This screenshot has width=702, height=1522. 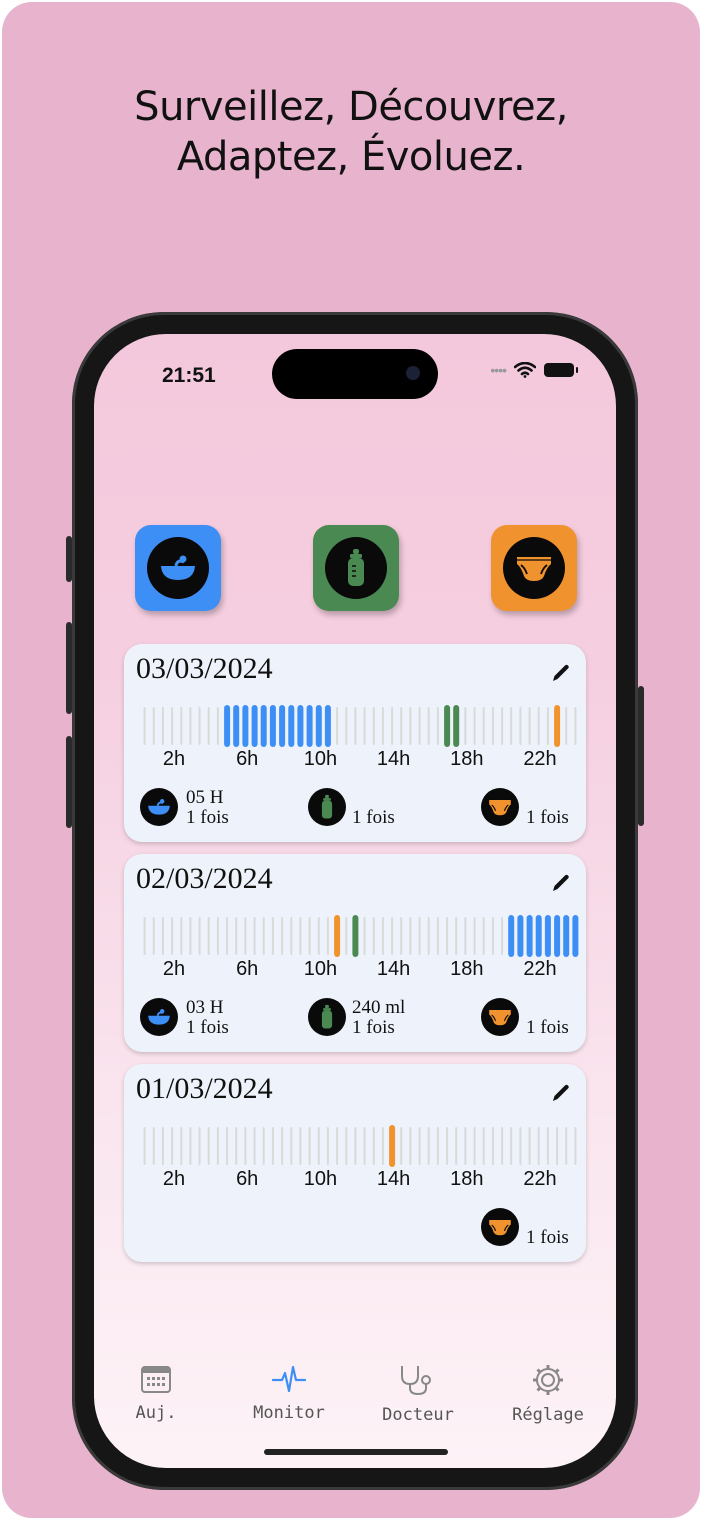 What do you see at coordinates (418, 1394) in the screenshot?
I see `tab-doctor: Docteur` at bounding box center [418, 1394].